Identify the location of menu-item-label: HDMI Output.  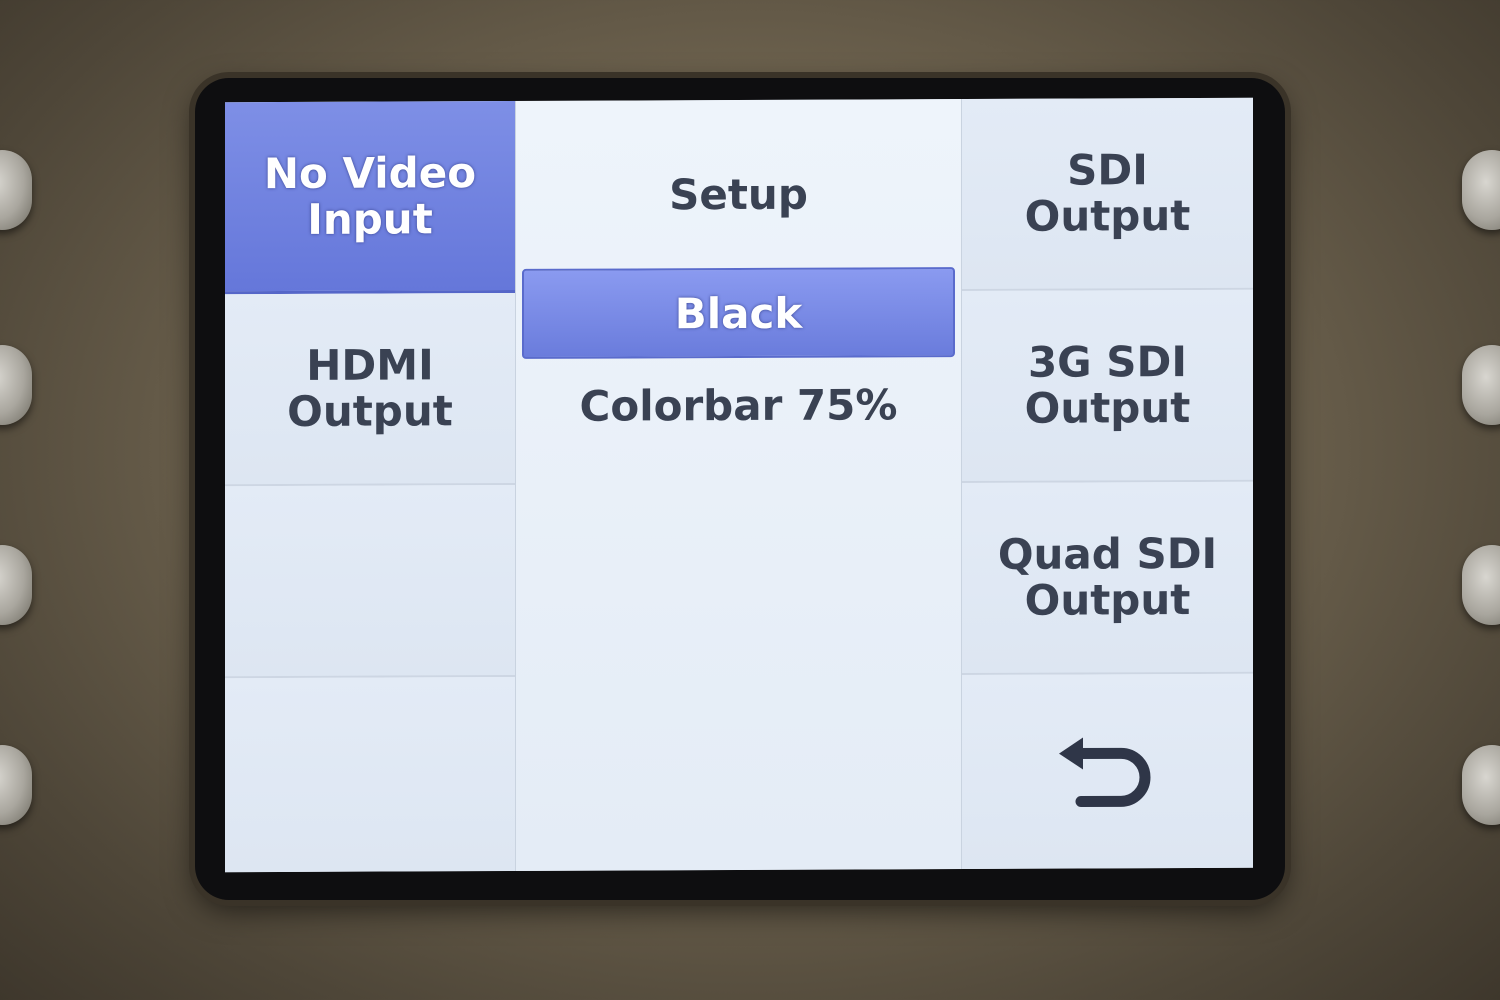
(370, 388).